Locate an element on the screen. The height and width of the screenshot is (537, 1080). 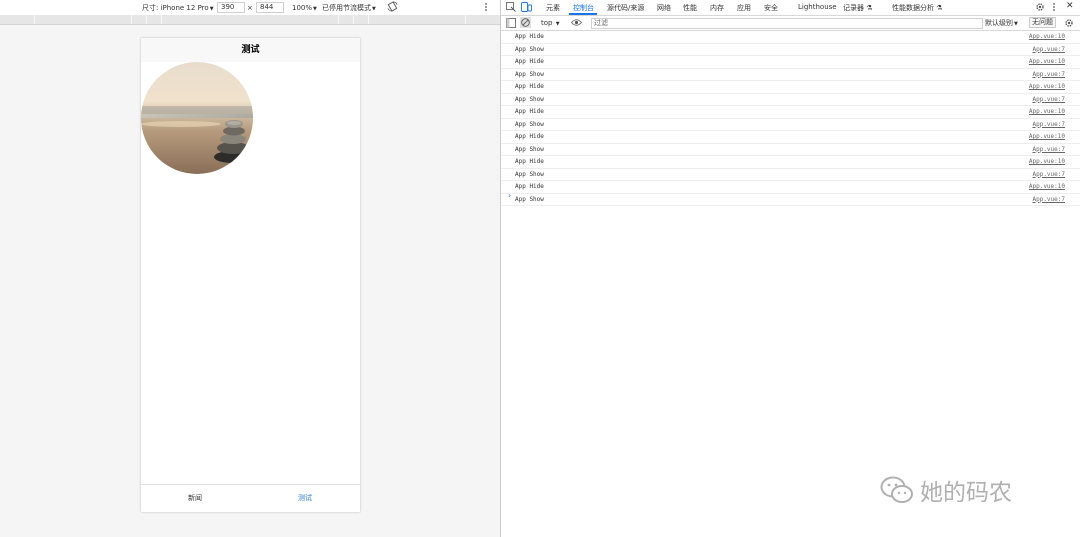
watermark-text: 她的码农 is located at coordinates (966, 493).